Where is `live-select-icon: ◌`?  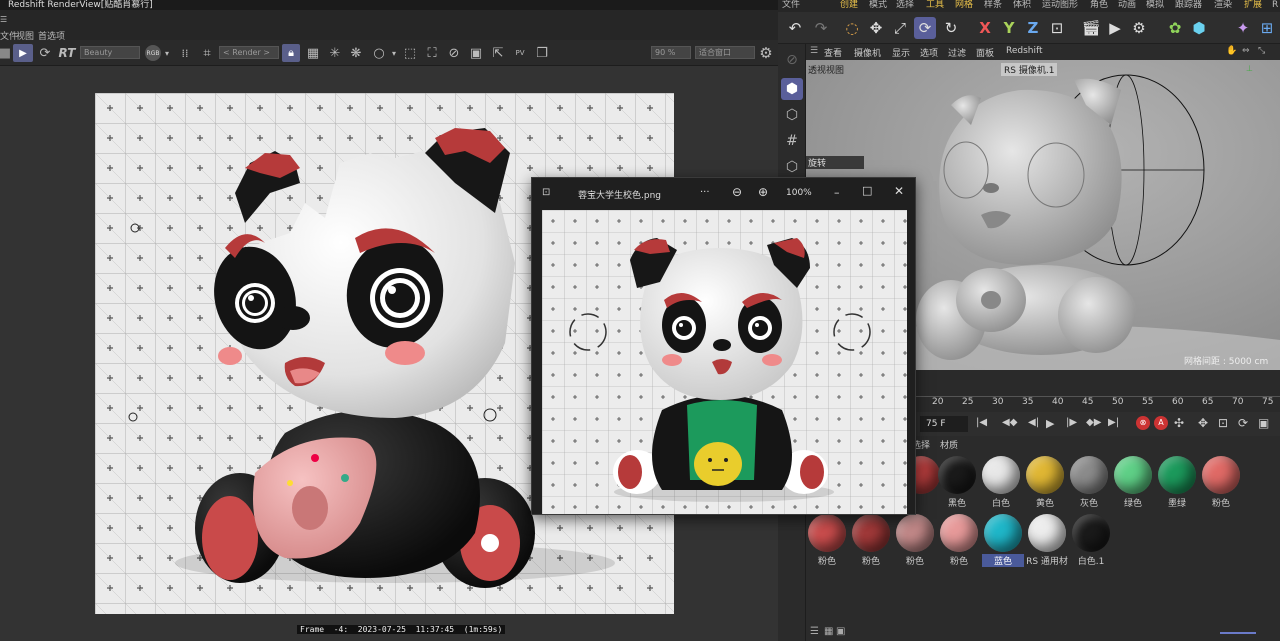 live-select-icon: ◌ is located at coordinates (852, 28).